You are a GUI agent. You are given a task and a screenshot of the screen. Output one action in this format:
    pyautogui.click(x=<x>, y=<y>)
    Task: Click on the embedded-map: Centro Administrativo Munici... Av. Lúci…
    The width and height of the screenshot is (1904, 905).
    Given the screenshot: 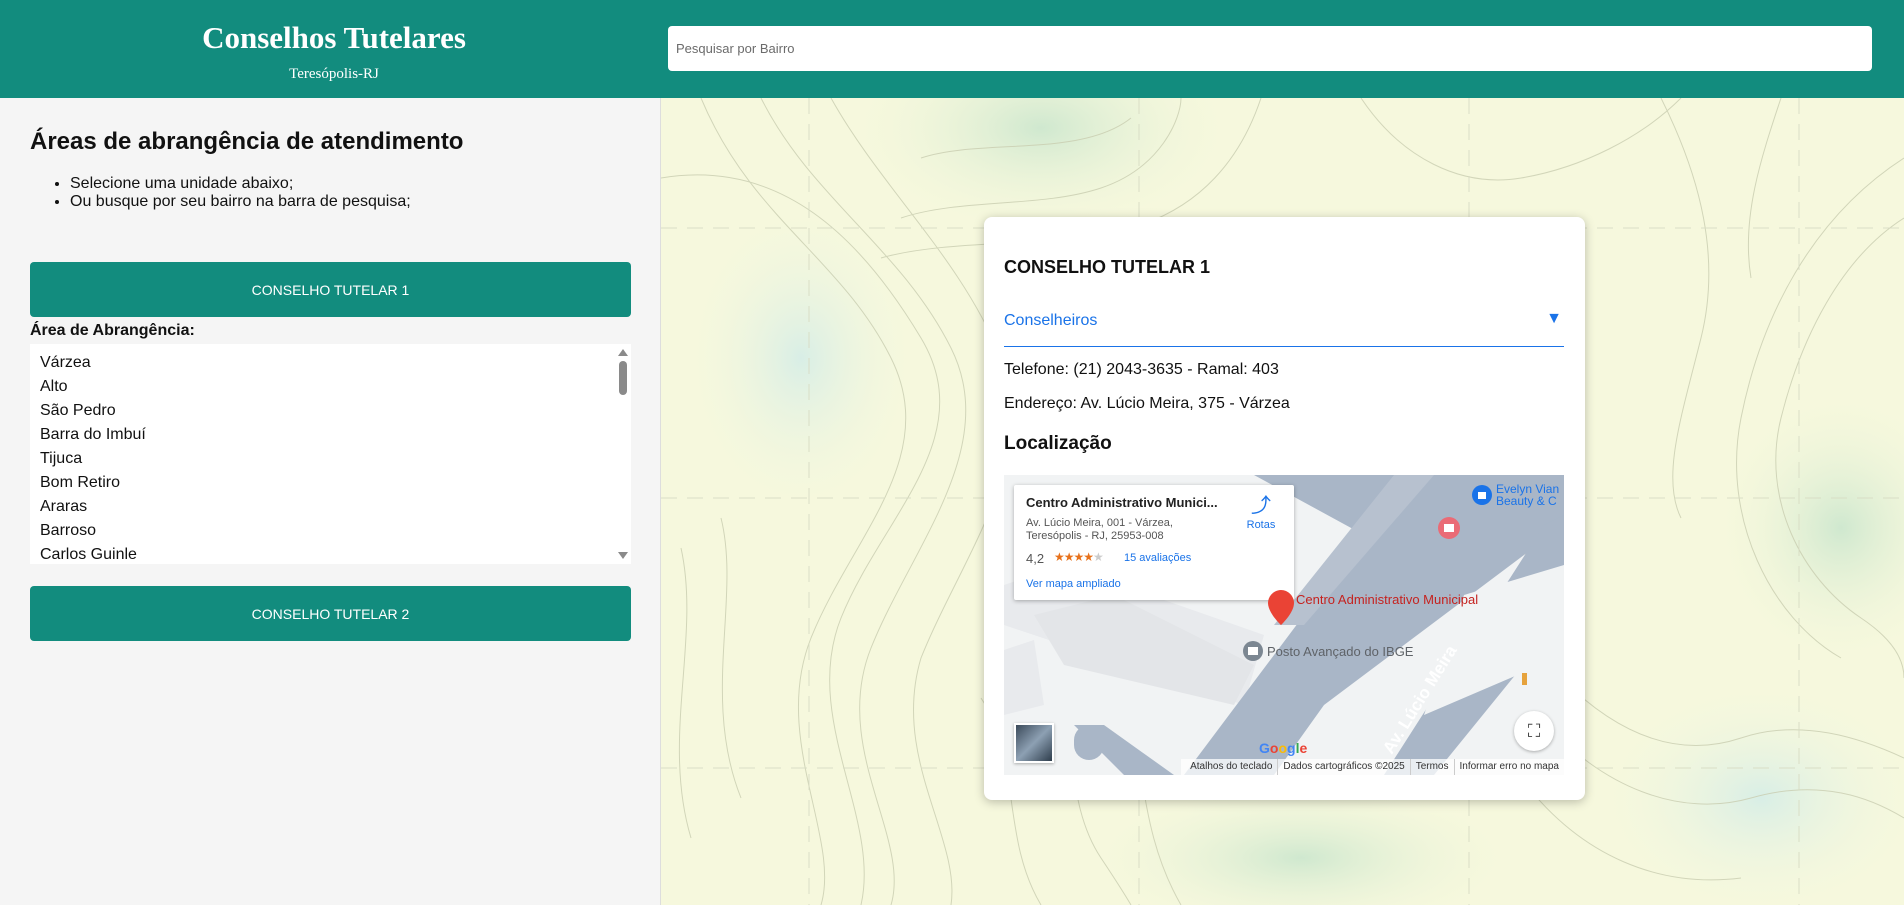 What is the action you would take?
    pyautogui.click(x=1284, y=625)
    